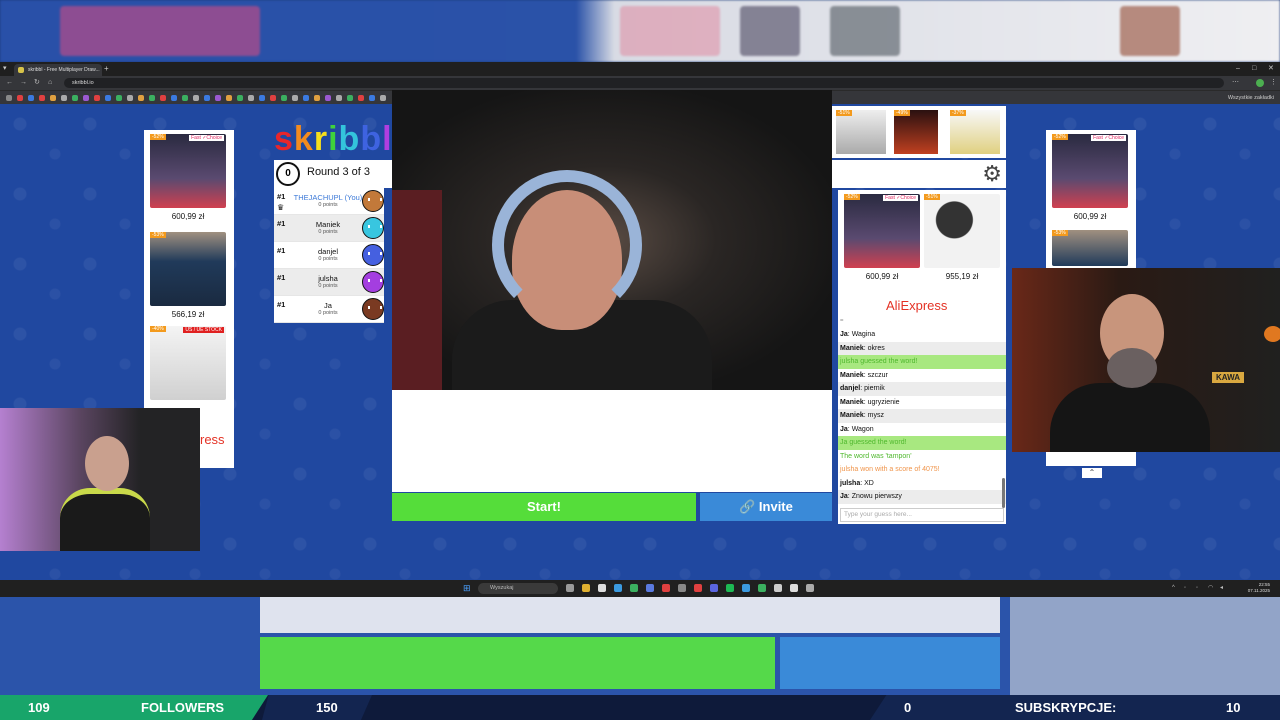 Image resolution: width=1280 pixels, height=720 pixels. What do you see at coordinates (766, 507) in the screenshot?
I see `invite-button: 🔗 Invite` at bounding box center [766, 507].